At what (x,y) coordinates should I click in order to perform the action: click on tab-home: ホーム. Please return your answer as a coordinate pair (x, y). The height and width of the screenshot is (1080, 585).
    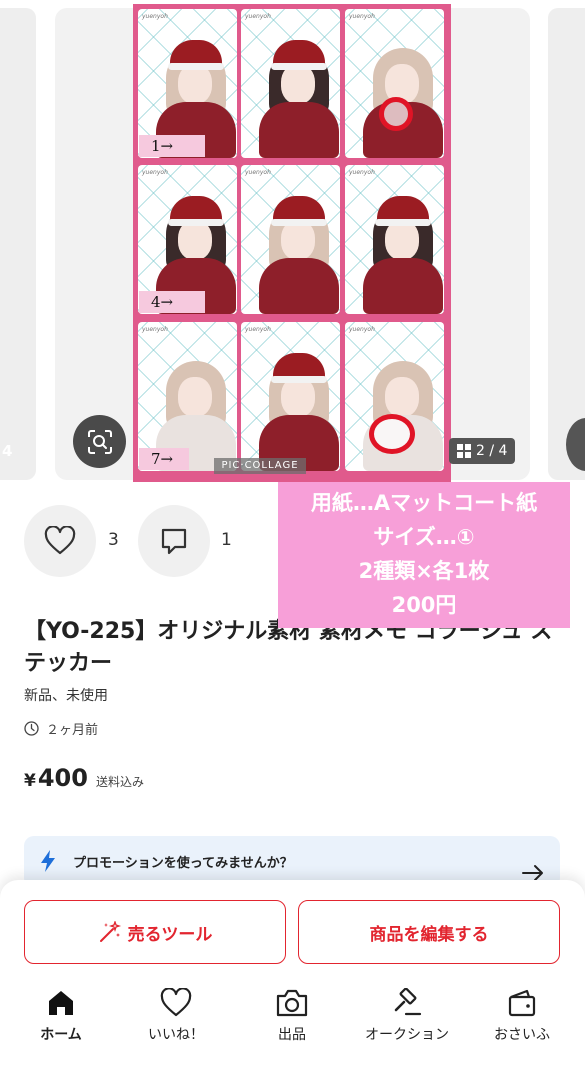
    Looking at the image, I should click on (61, 1016).